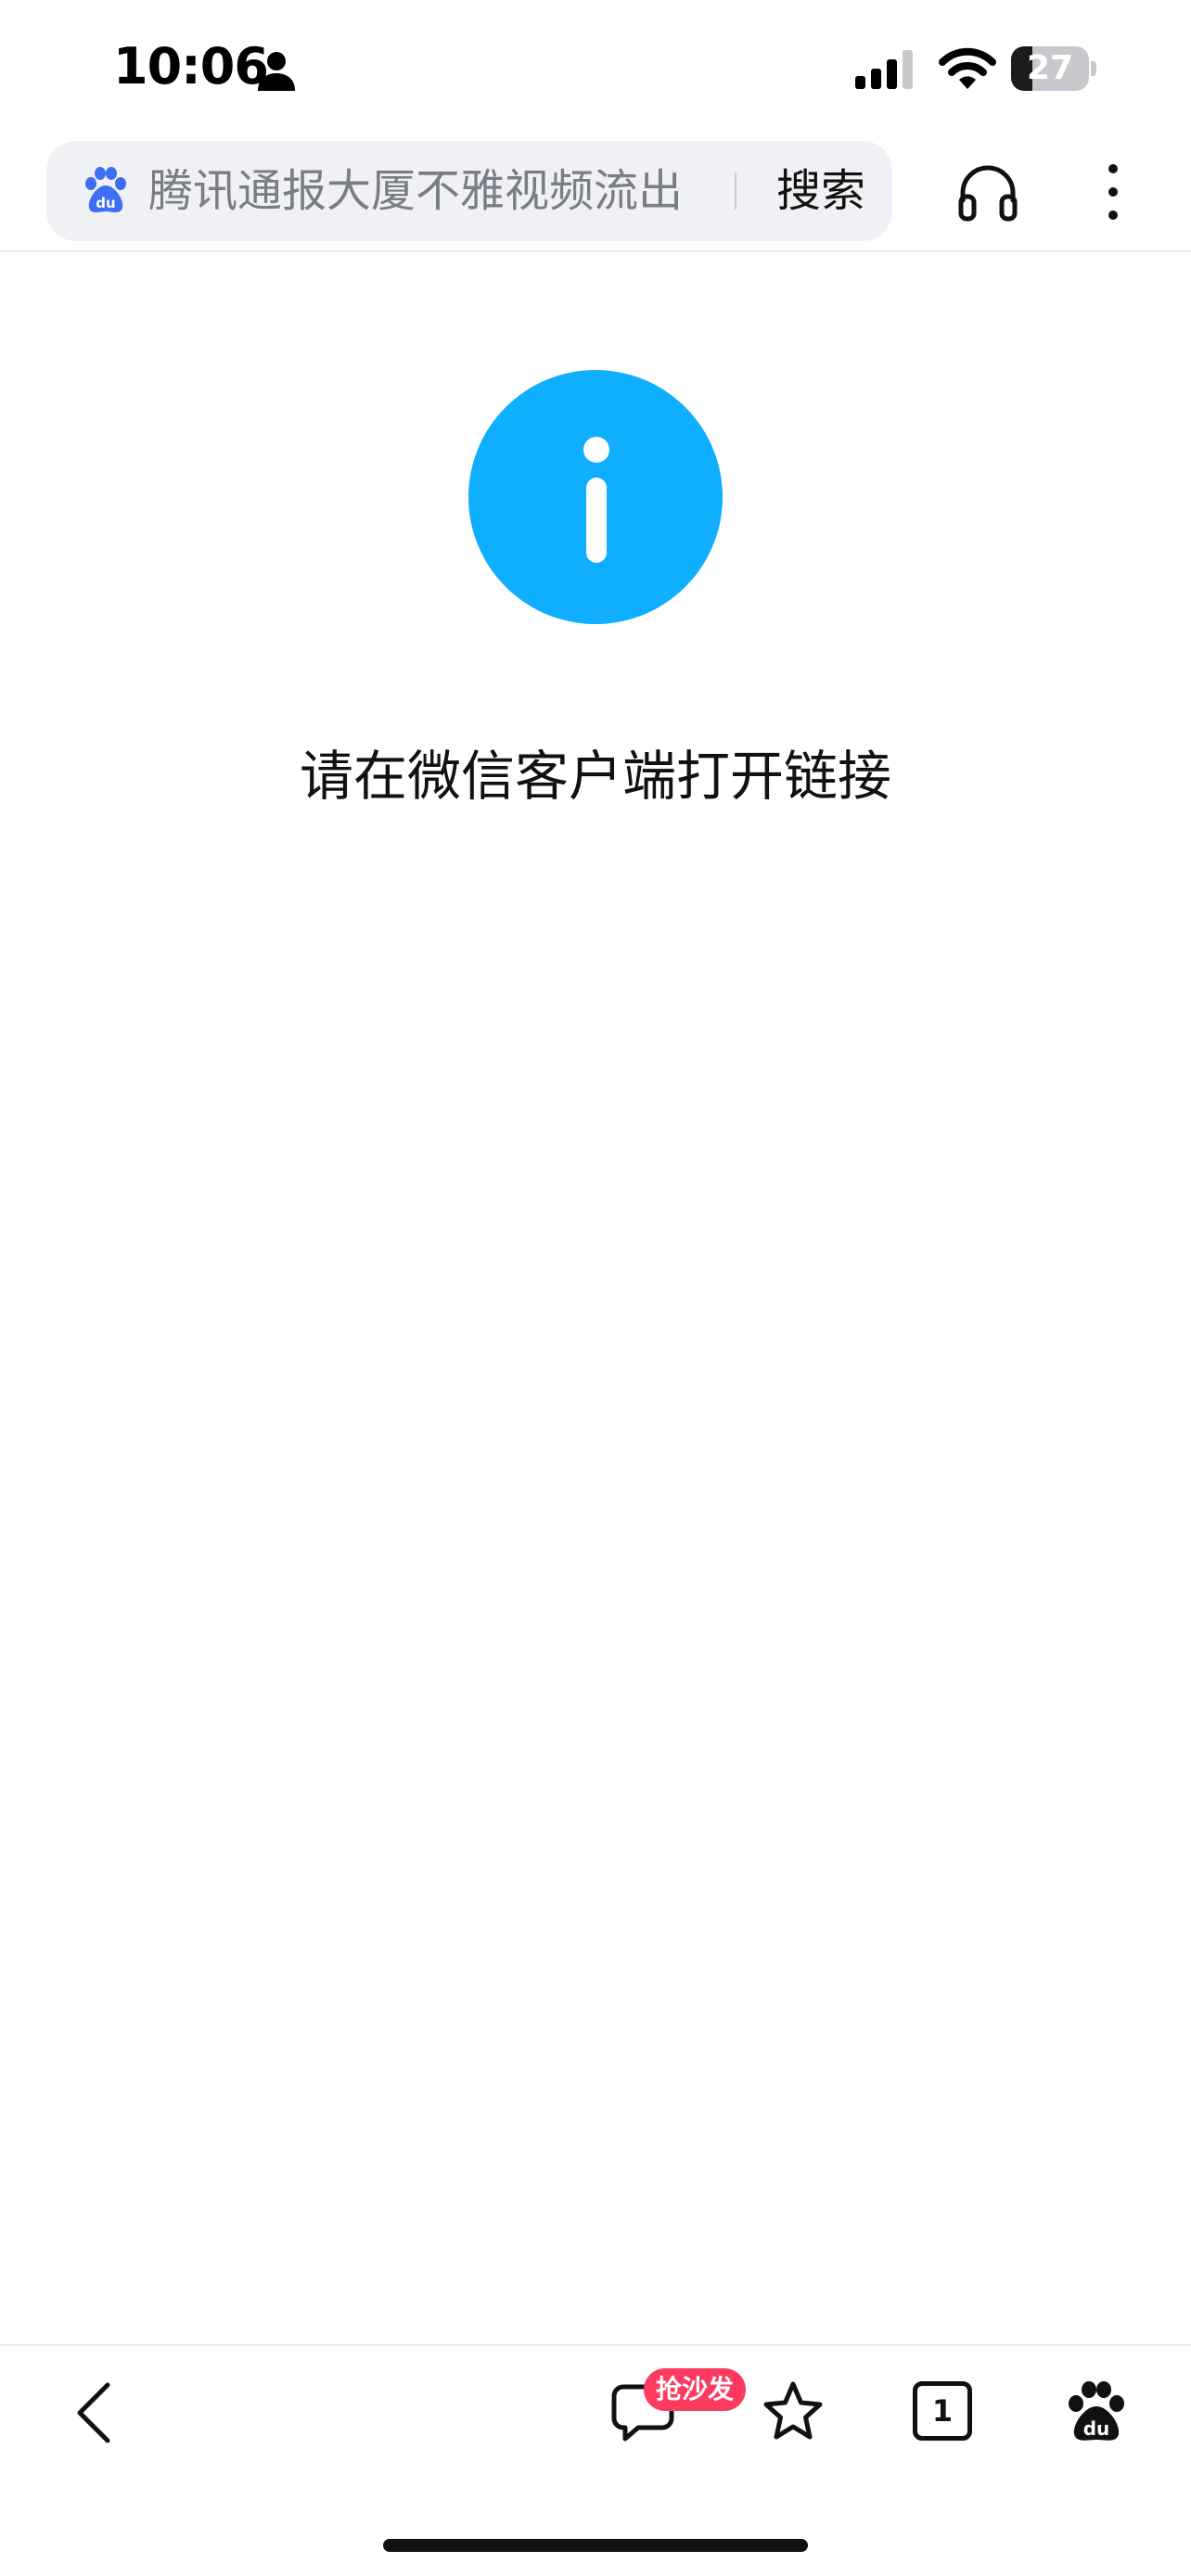  I want to click on person-icon, so click(276, 71).